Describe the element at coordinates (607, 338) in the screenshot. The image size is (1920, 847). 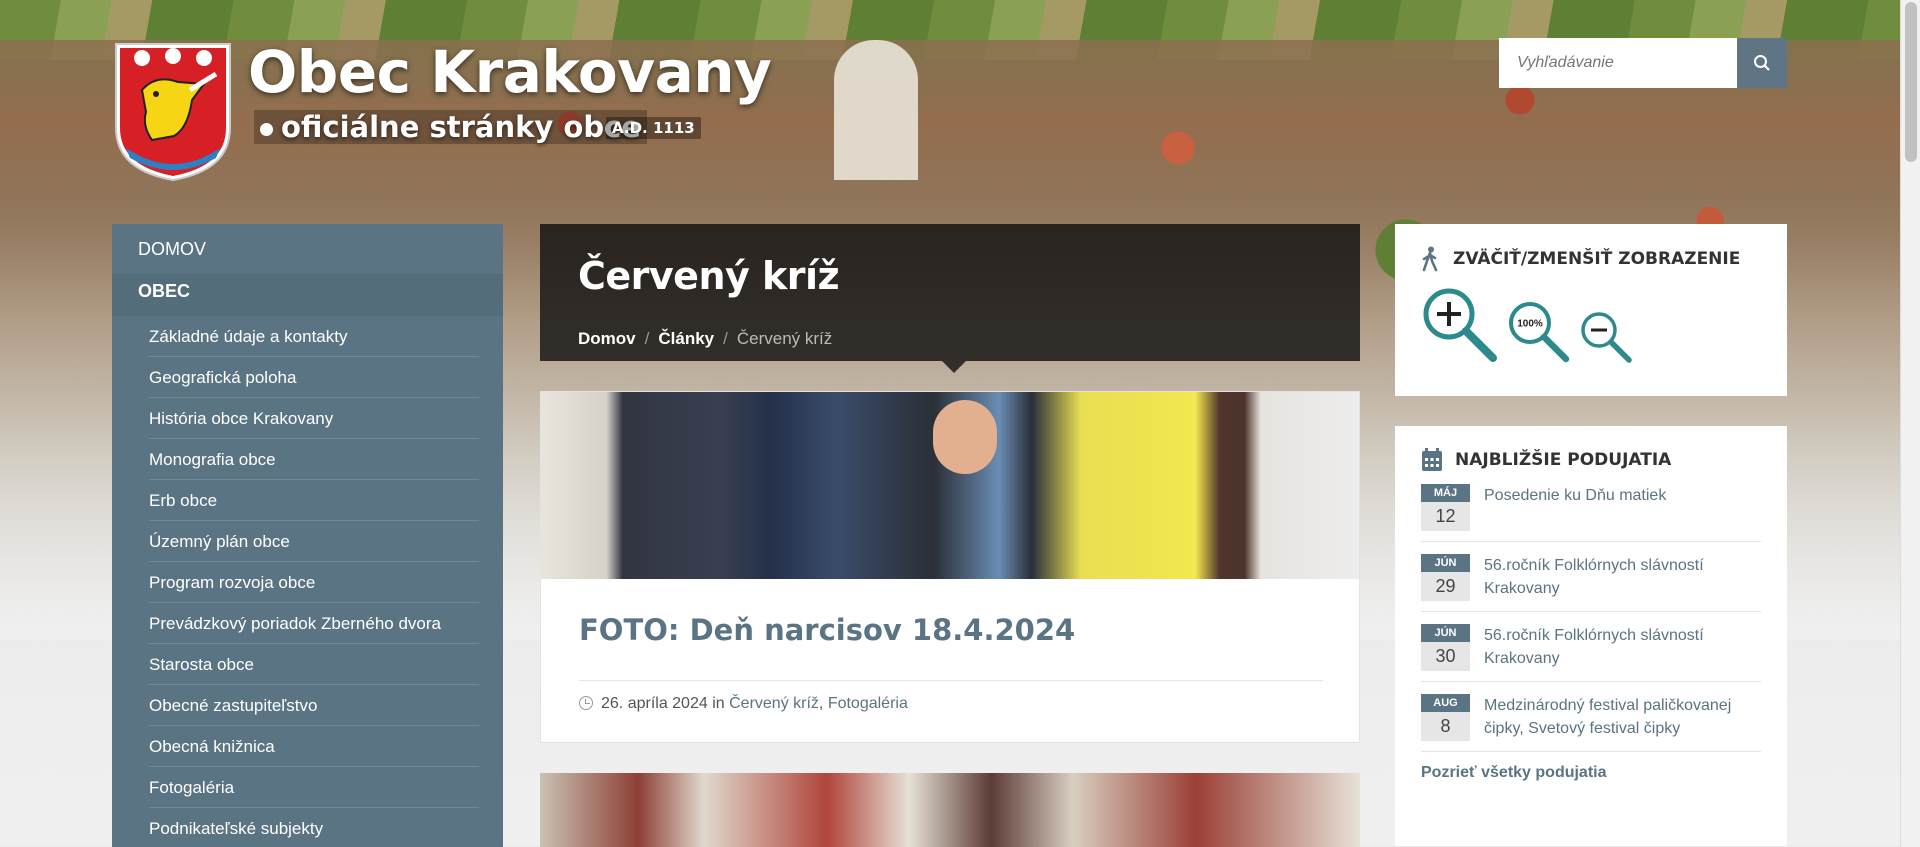
I see `breadcrumb-domov: Domov` at that location.